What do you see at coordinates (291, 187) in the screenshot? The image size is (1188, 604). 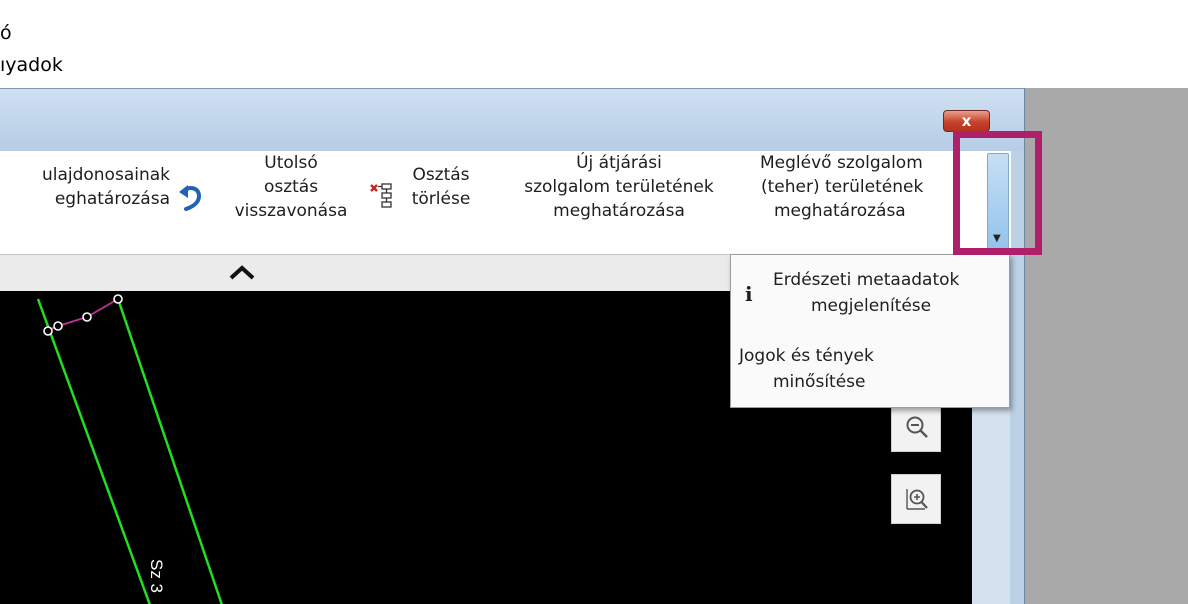 I see `undo-split-button: Utolsó osztás visszavonása` at bounding box center [291, 187].